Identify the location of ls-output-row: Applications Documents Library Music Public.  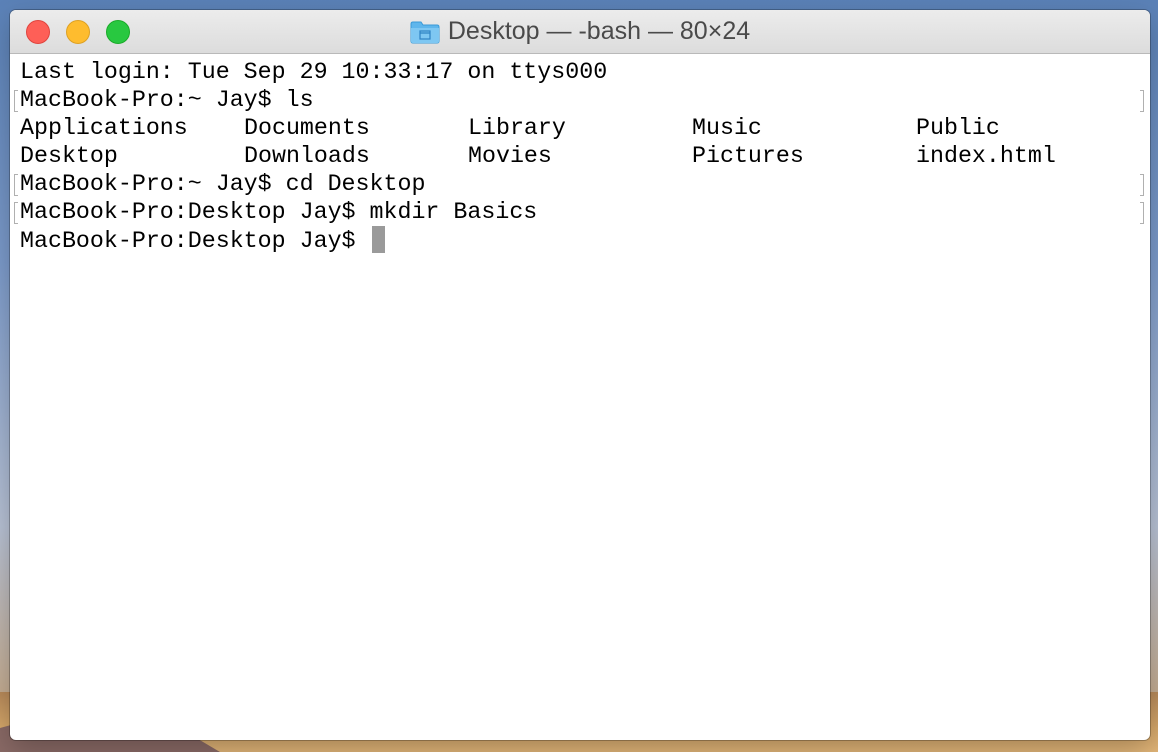
(580, 128).